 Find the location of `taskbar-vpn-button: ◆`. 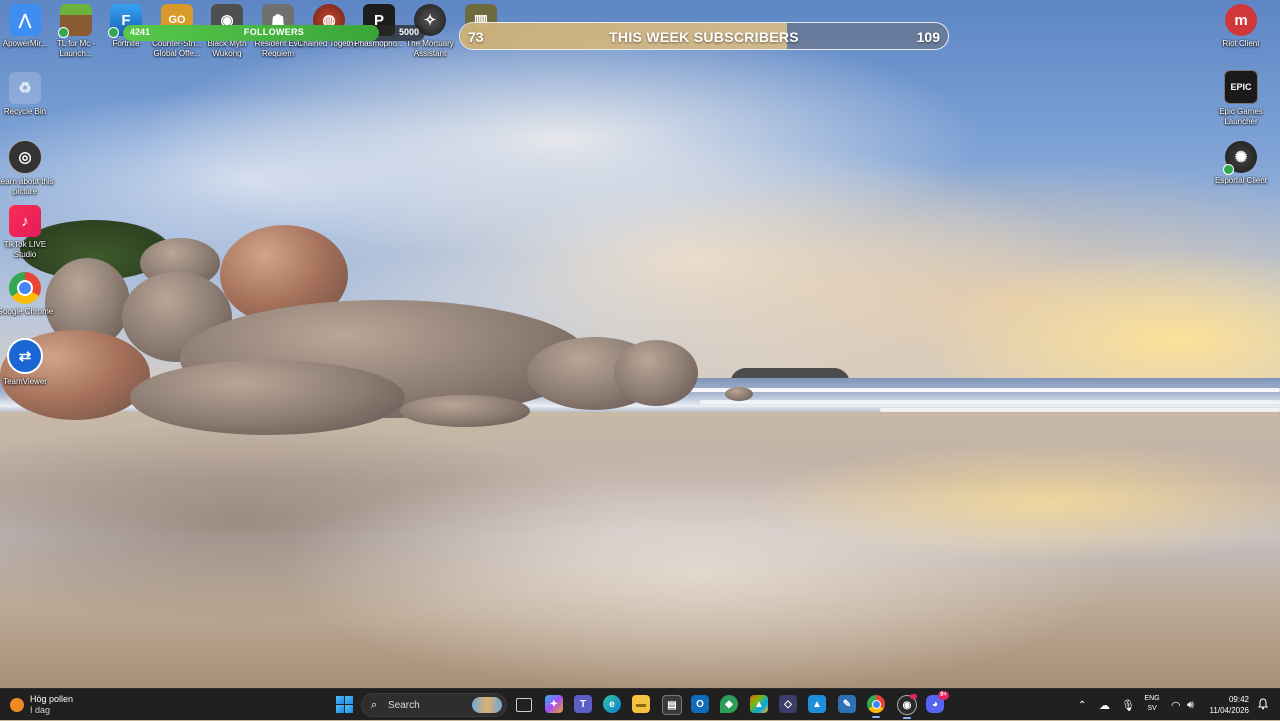

taskbar-vpn-button: ◆ is located at coordinates (729, 704).